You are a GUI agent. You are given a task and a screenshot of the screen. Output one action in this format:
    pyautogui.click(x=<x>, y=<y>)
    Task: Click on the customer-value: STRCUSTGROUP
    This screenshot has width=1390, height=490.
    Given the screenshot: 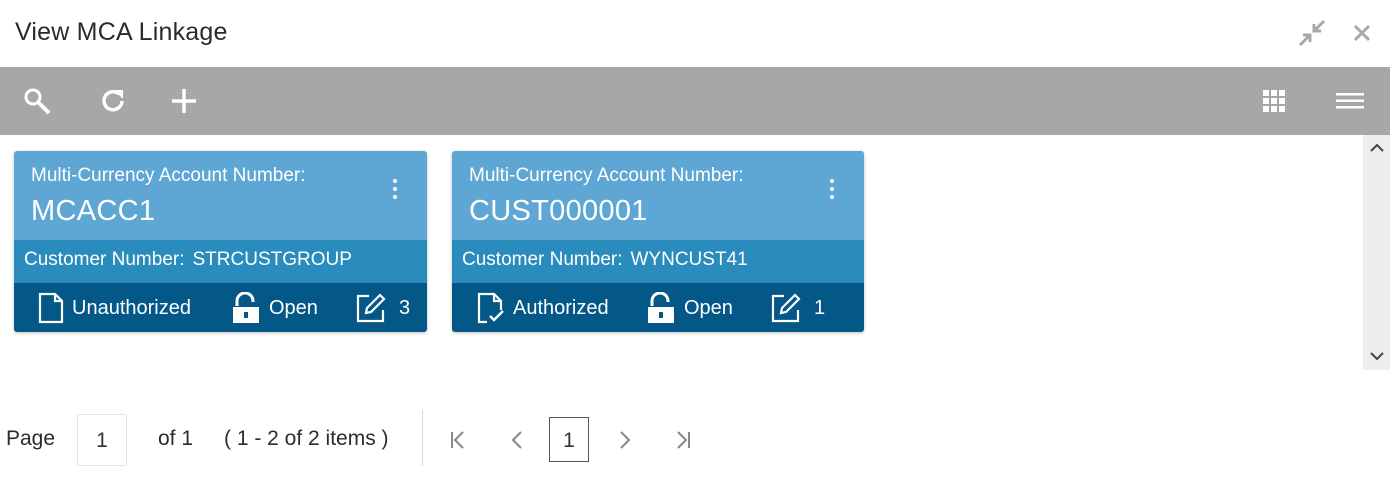 What is the action you would take?
    pyautogui.click(x=272, y=259)
    